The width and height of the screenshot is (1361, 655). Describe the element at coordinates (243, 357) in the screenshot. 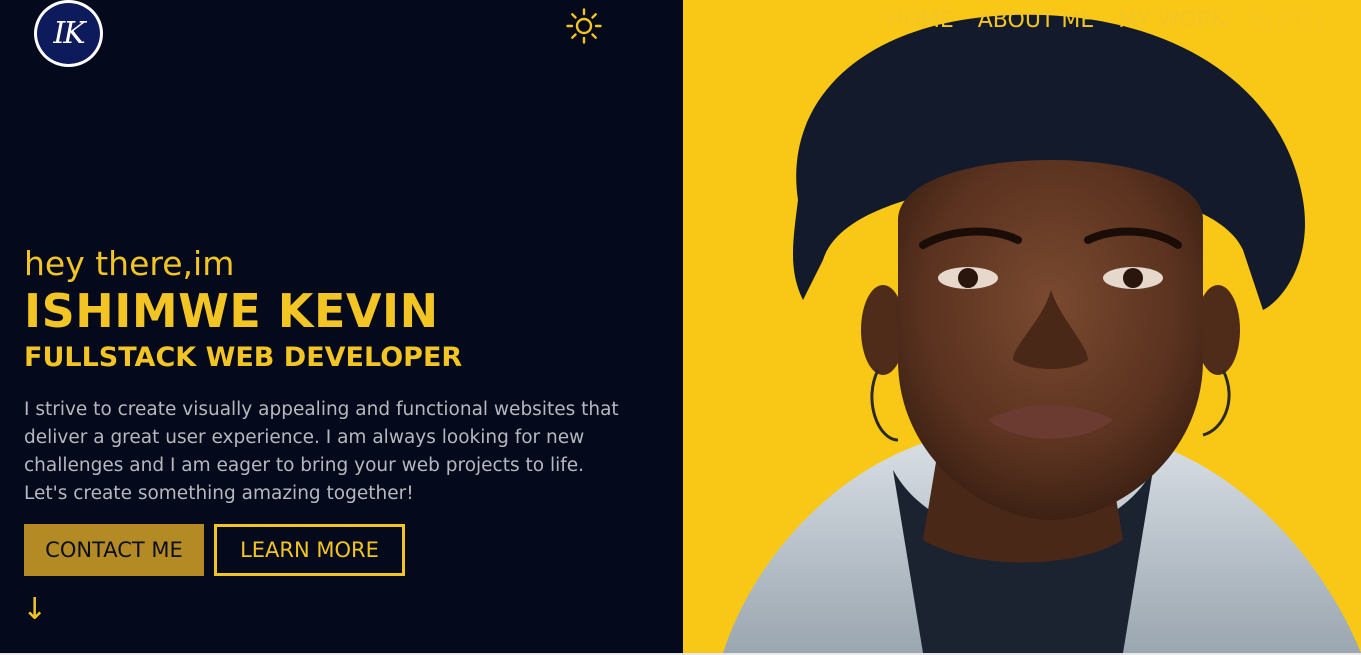

I see `hero-role: FULLSTACK WEB DEVELOPER` at that location.